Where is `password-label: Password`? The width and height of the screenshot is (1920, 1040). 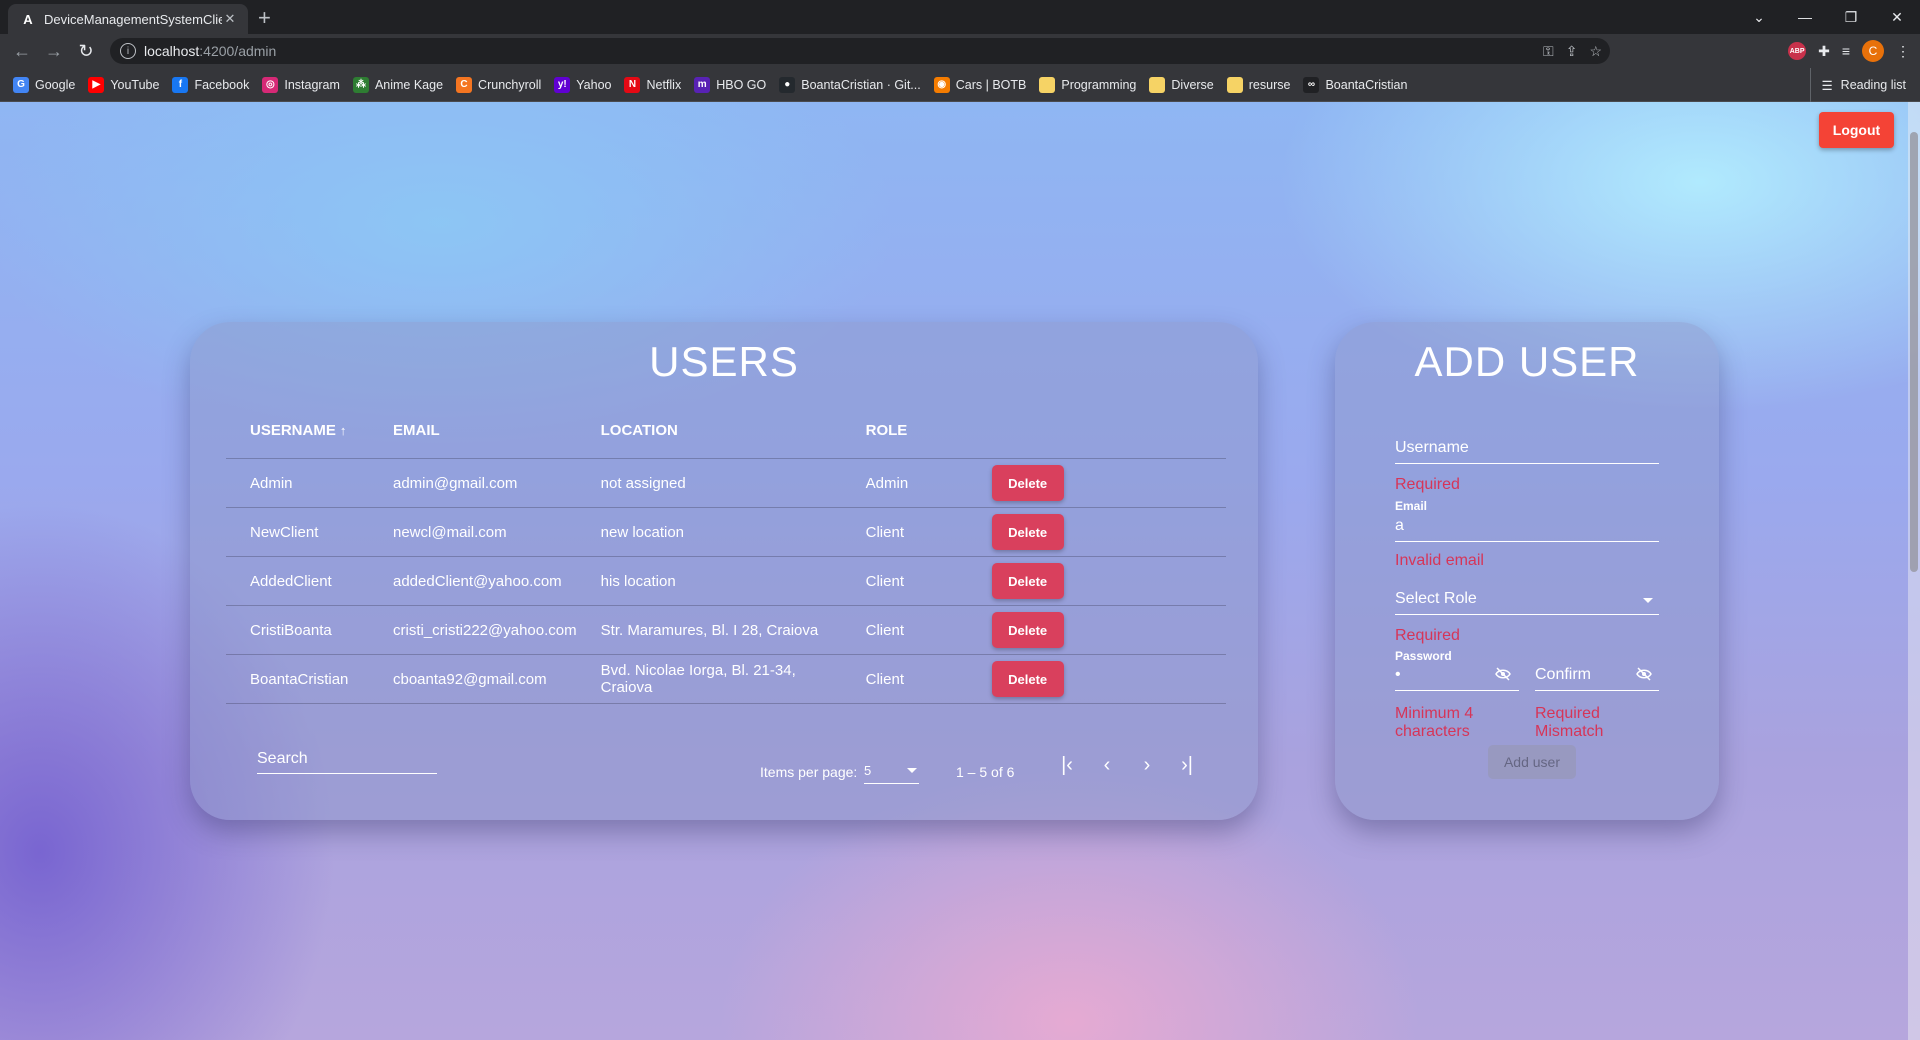
password-label: Password is located at coordinates (1423, 656).